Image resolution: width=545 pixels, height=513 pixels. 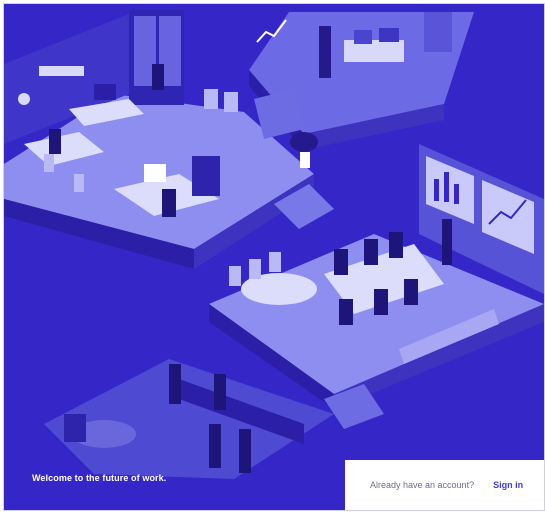 I want to click on signin-link: Sign in, so click(x=508, y=485).